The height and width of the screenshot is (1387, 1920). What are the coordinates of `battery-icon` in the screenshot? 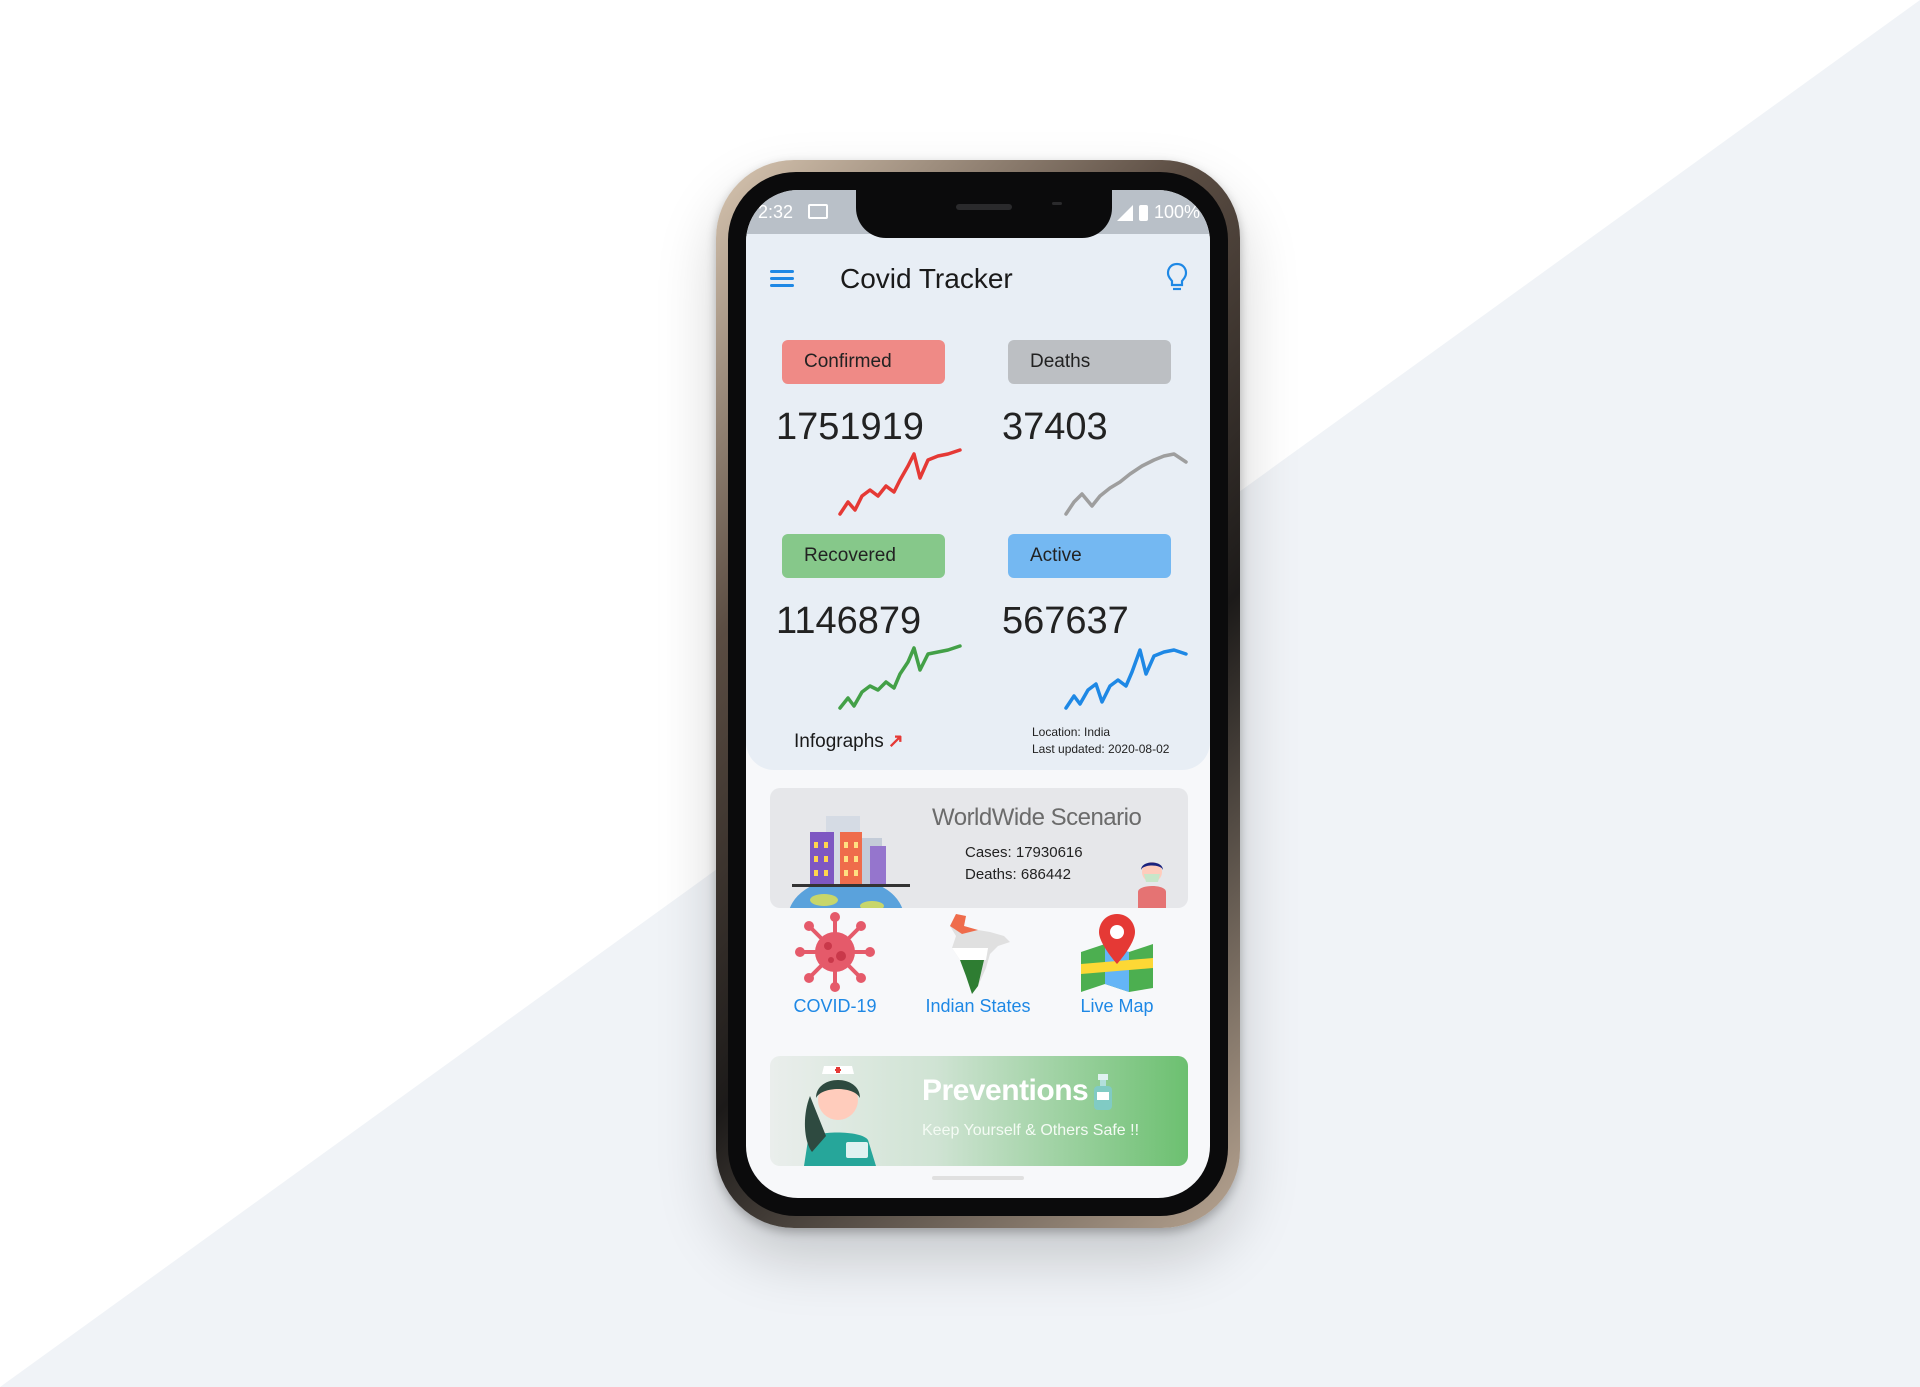 It's located at (1143, 212).